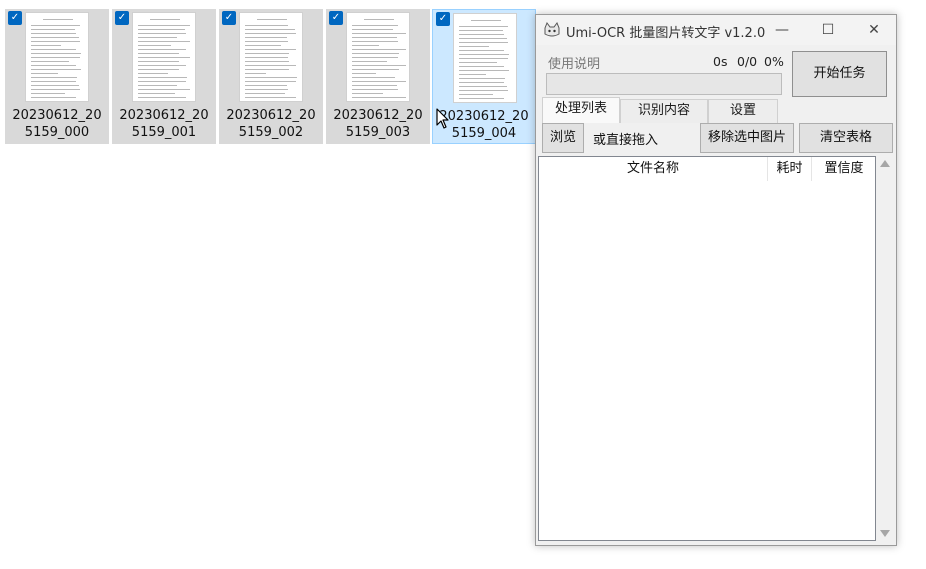 The width and height of the screenshot is (926, 569). What do you see at coordinates (885, 163) in the screenshot?
I see `scroll-up-arrow-icon` at bounding box center [885, 163].